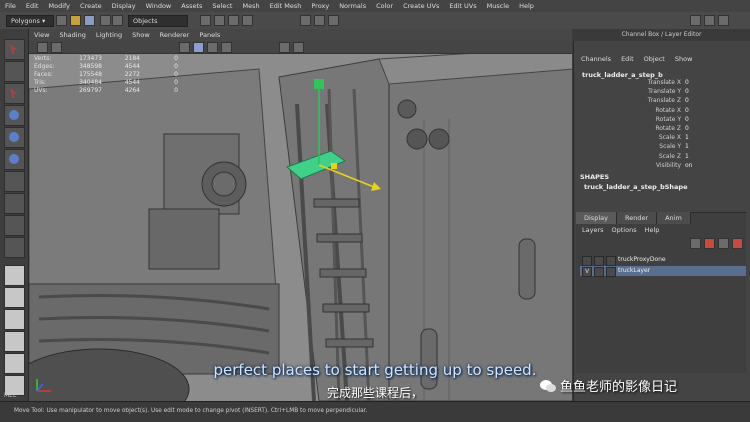 The height and width of the screenshot is (422, 750). What do you see at coordinates (105, 20) in the screenshot?
I see `select-hierarchy-icon` at bounding box center [105, 20].